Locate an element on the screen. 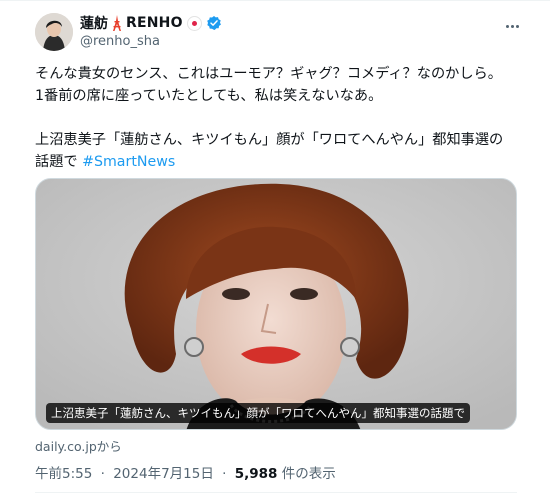 This screenshot has width=550, height=496. tweet-date: 2024年7月15日 is located at coordinates (163, 474).